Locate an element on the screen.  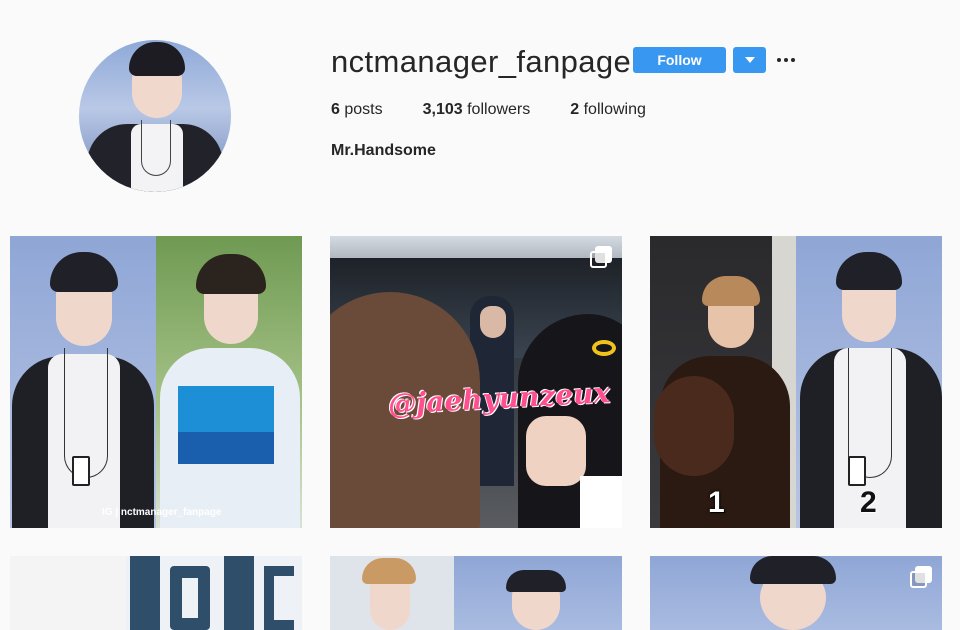
ellipsis-icon is located at coordinates (779, 60).